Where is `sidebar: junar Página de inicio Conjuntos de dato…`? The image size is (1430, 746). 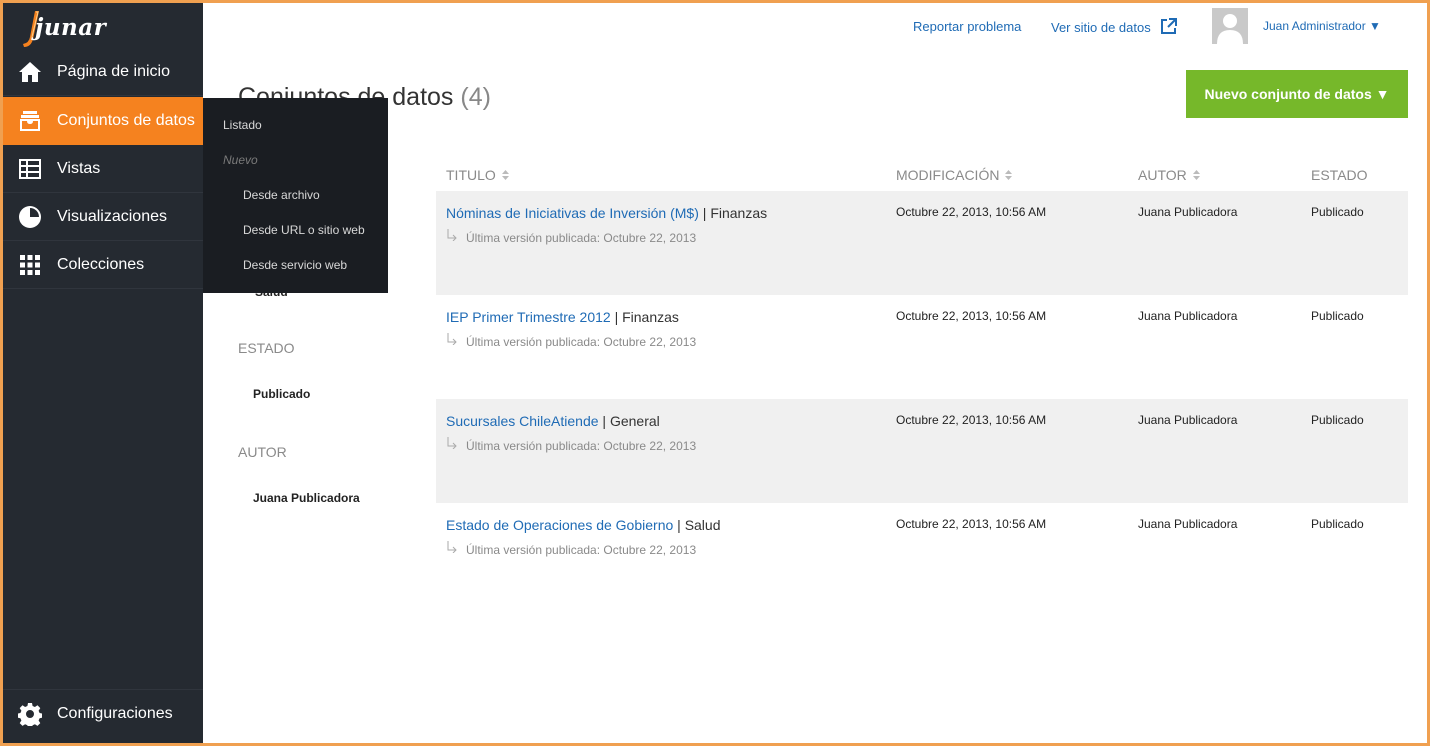 sidebar: junar Página de inicio Conjuntos de dato… is located at coordinates (103, 373).